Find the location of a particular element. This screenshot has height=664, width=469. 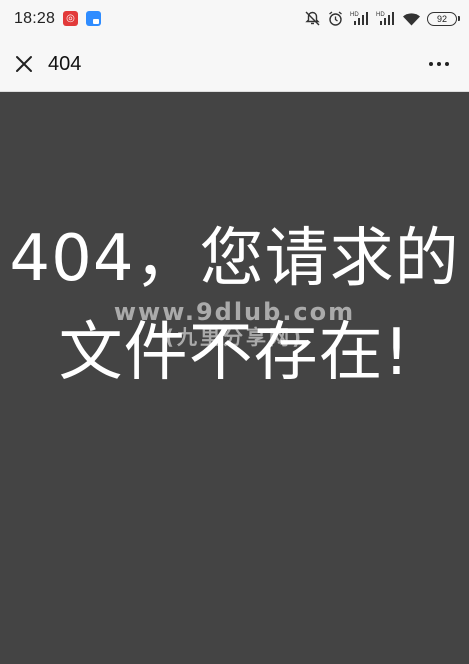

page-title: 404 is located at coordinates (65, 63).